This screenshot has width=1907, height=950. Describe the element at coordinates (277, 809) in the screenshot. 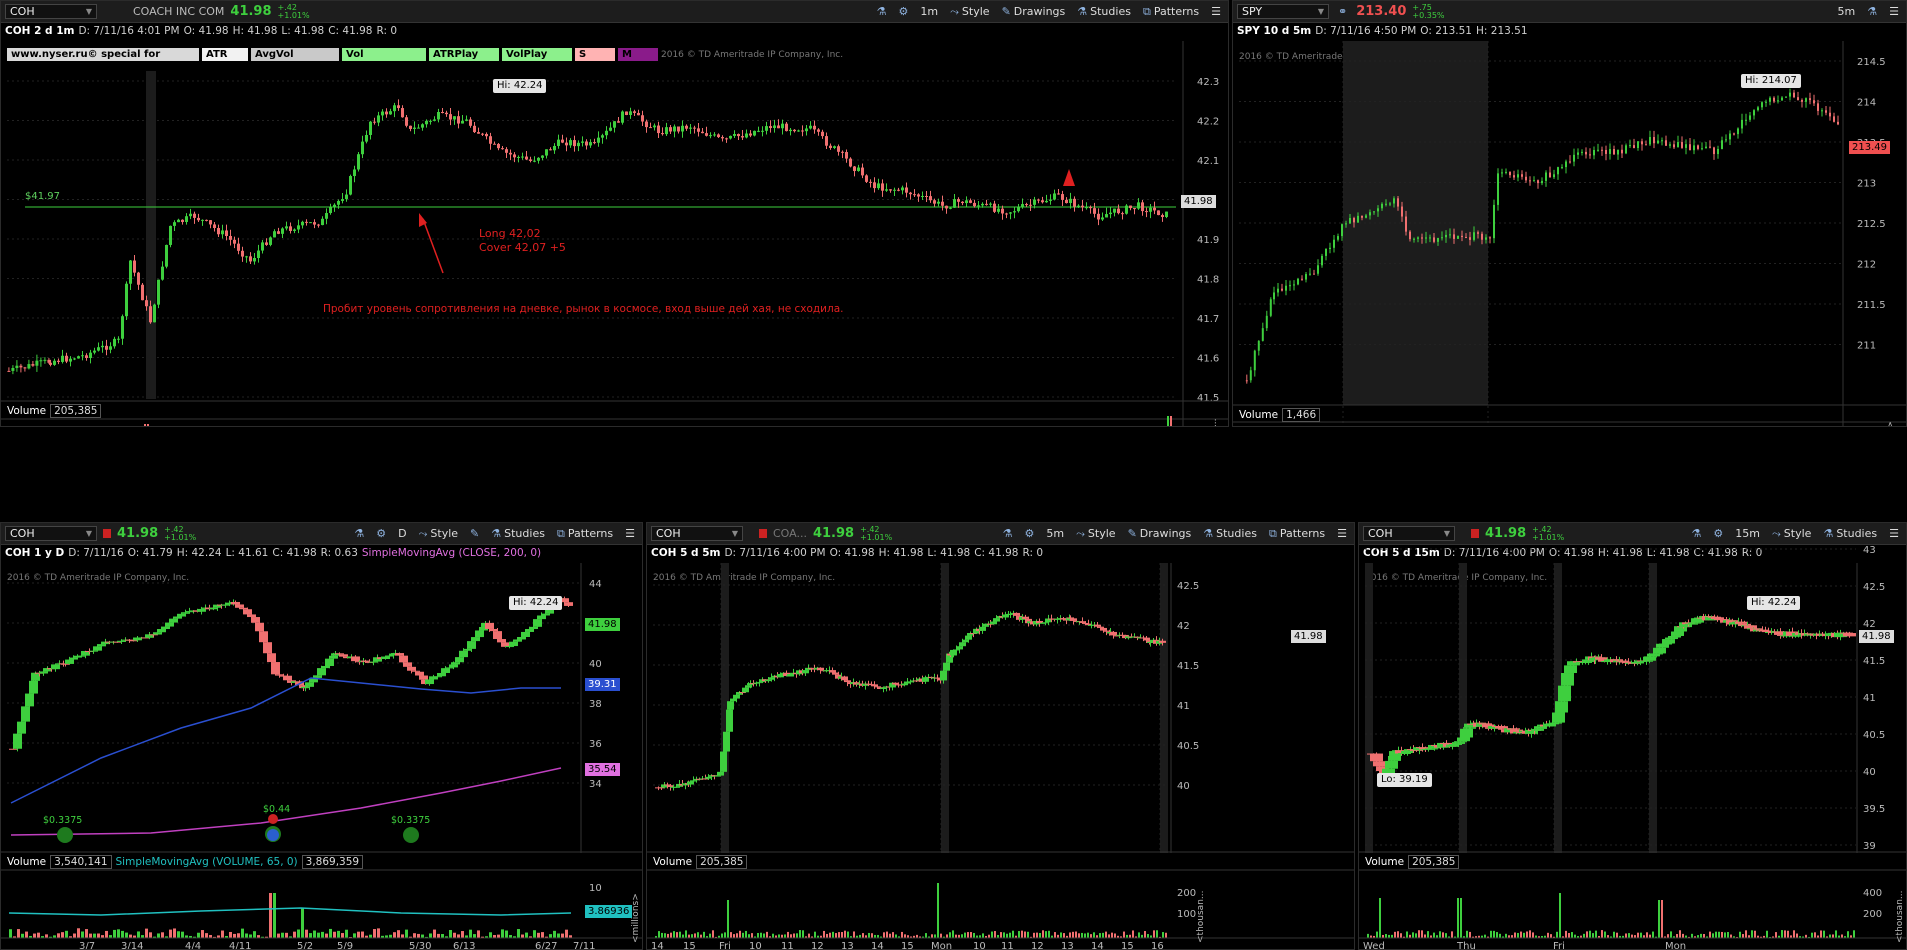

I see `dividend-label-2: $0.44` at that location.